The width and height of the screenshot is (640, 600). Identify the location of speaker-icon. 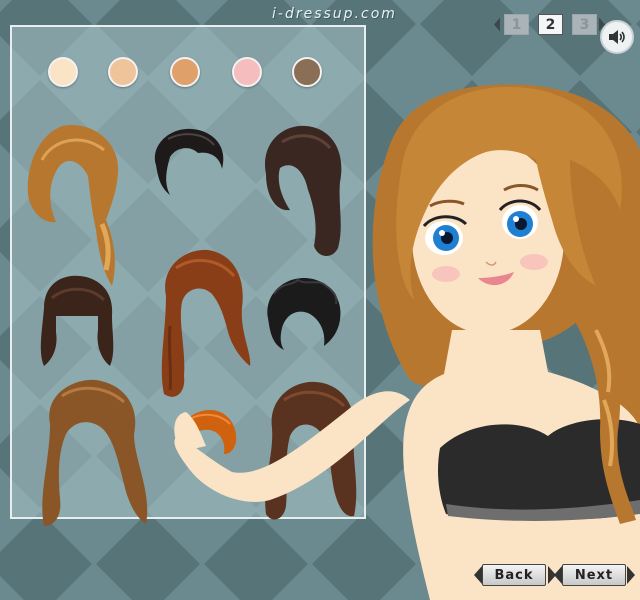
(617, 37).